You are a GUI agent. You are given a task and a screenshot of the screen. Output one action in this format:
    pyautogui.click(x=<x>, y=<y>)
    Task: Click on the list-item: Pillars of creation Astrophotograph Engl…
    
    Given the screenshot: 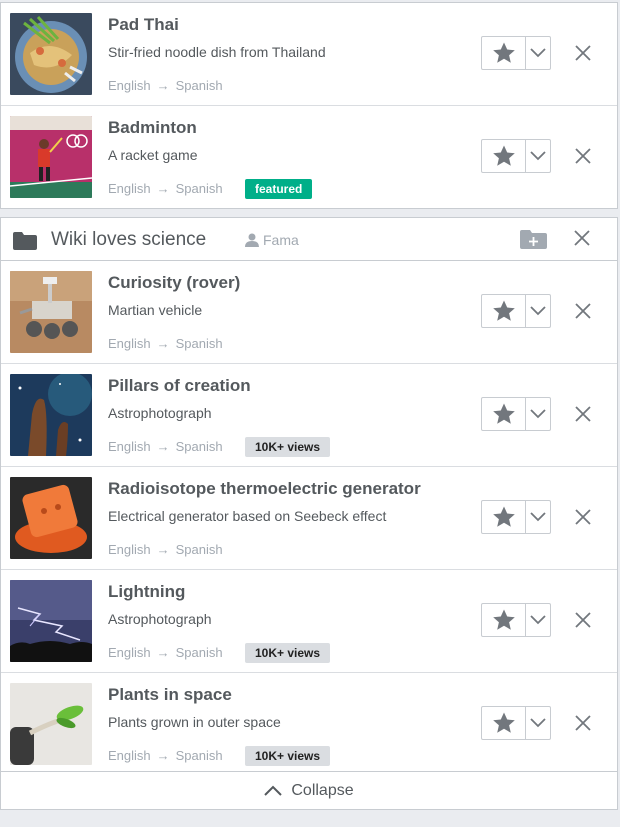 What is the action you would take?
    pyautogui.click(x=309, y=415)
    